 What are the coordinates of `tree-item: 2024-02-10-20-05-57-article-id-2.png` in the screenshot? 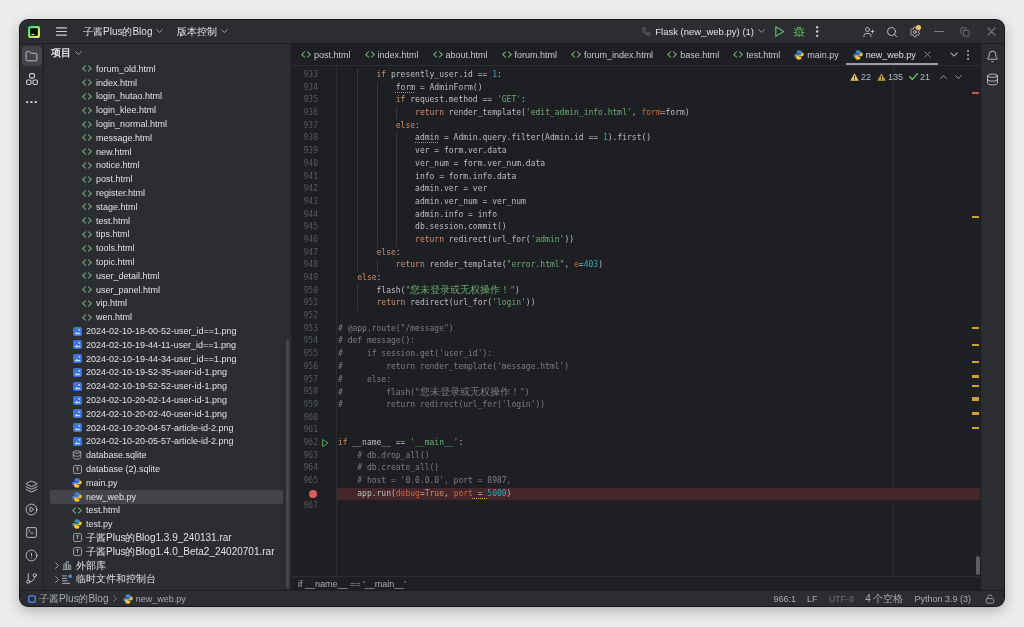 It's located at (166, 441).